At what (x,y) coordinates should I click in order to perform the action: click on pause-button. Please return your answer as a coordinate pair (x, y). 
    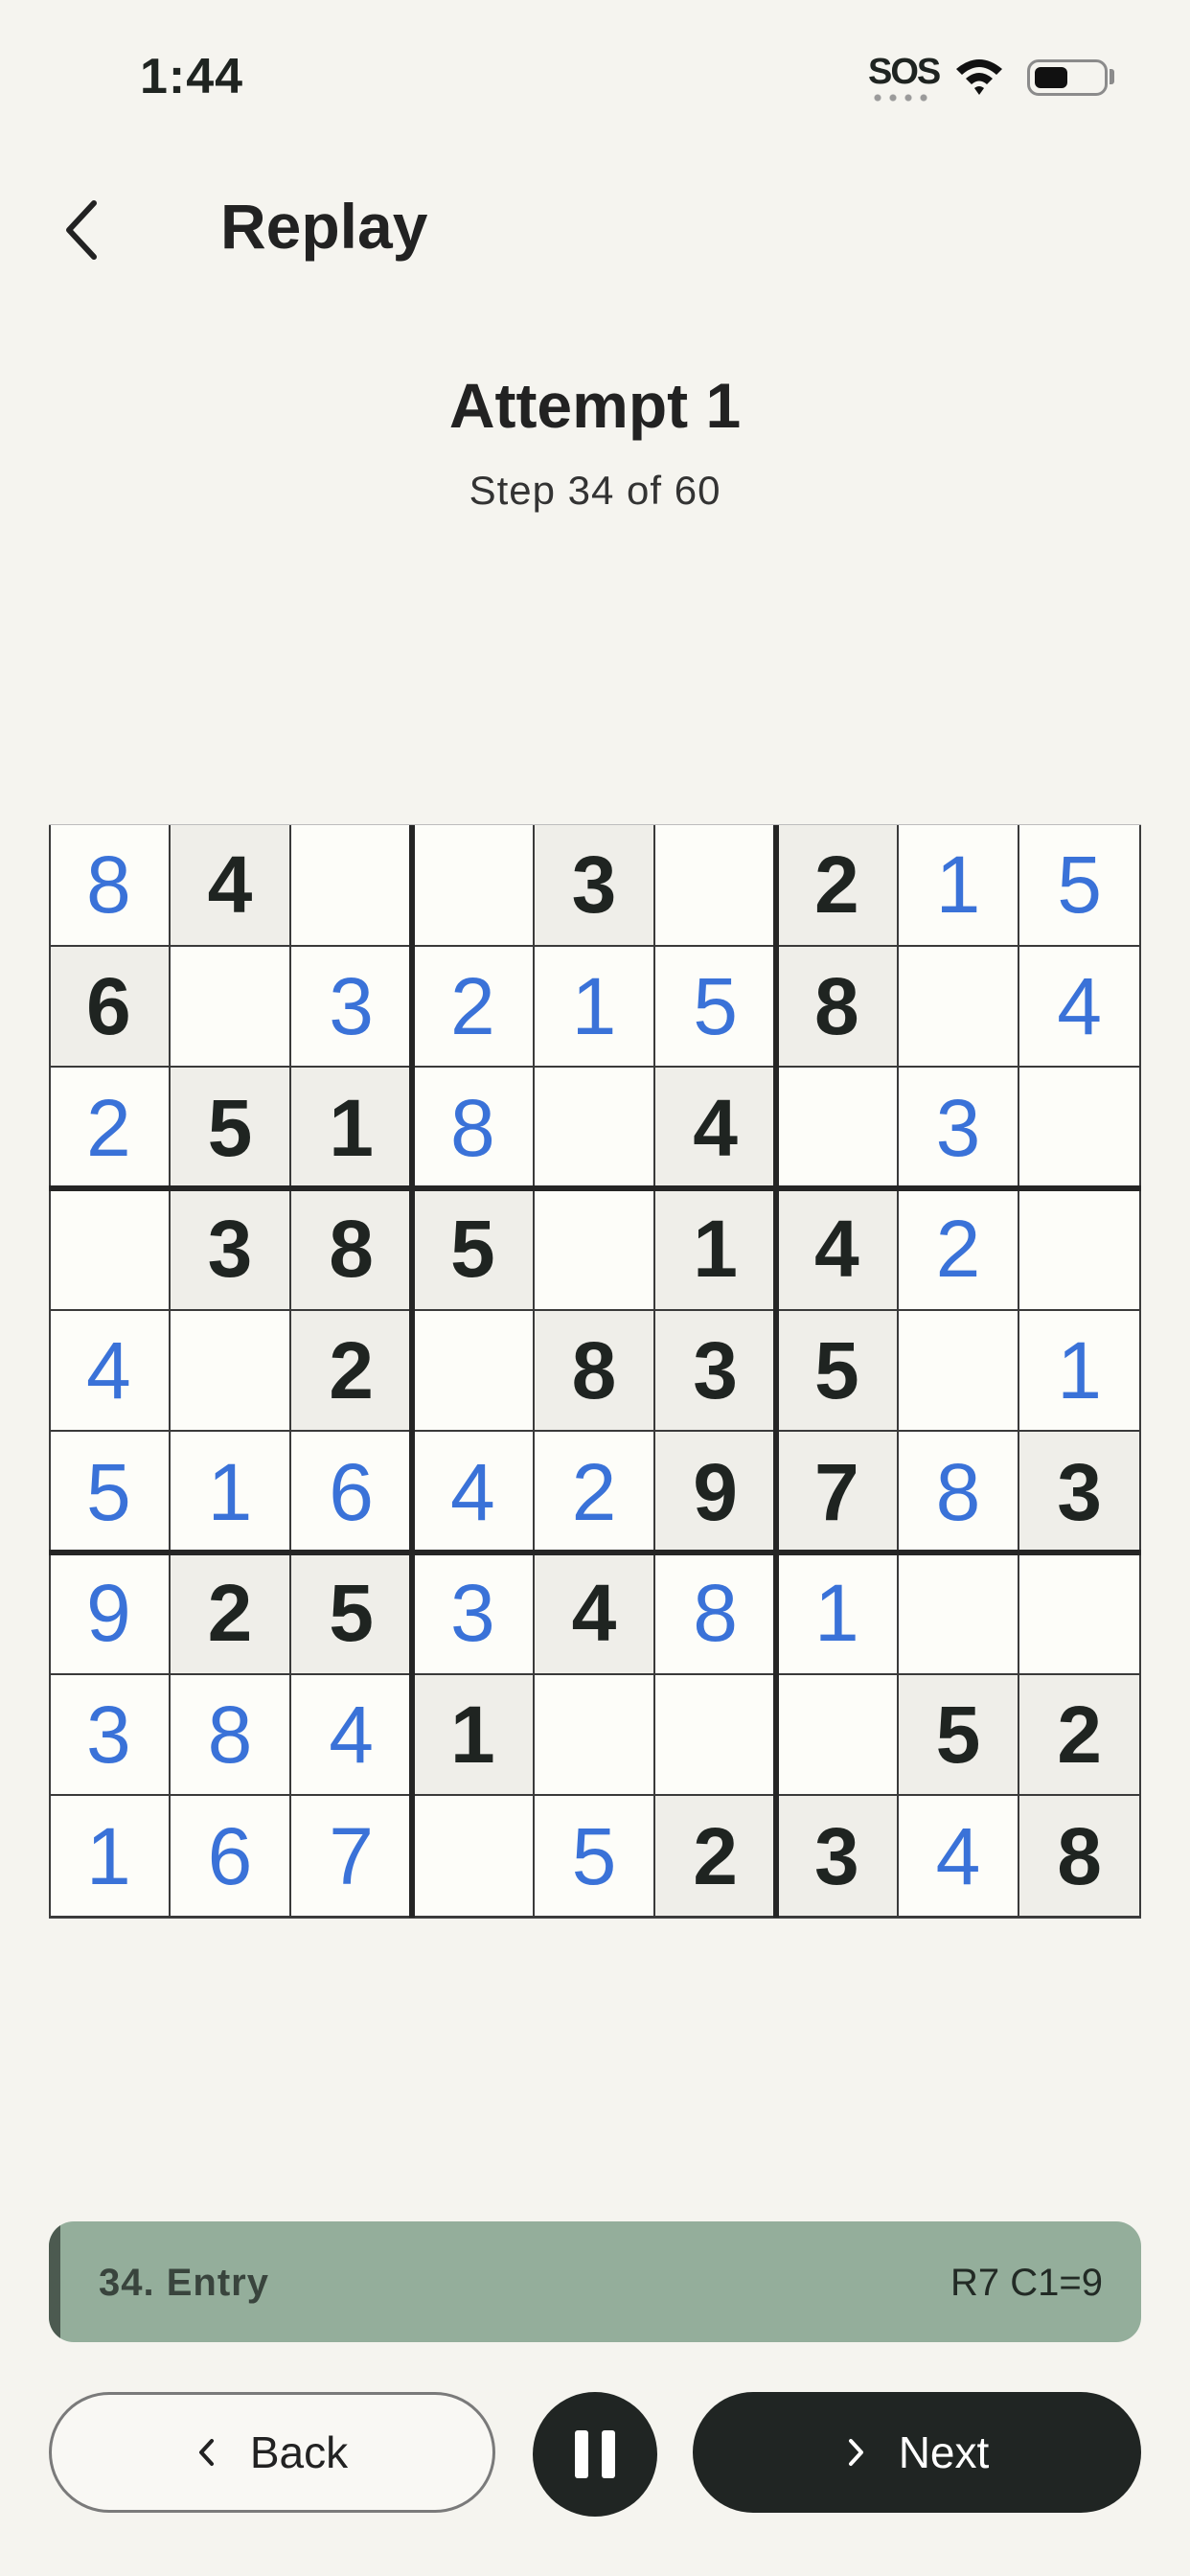
    Looking at the image, I should click on (595, 2454).